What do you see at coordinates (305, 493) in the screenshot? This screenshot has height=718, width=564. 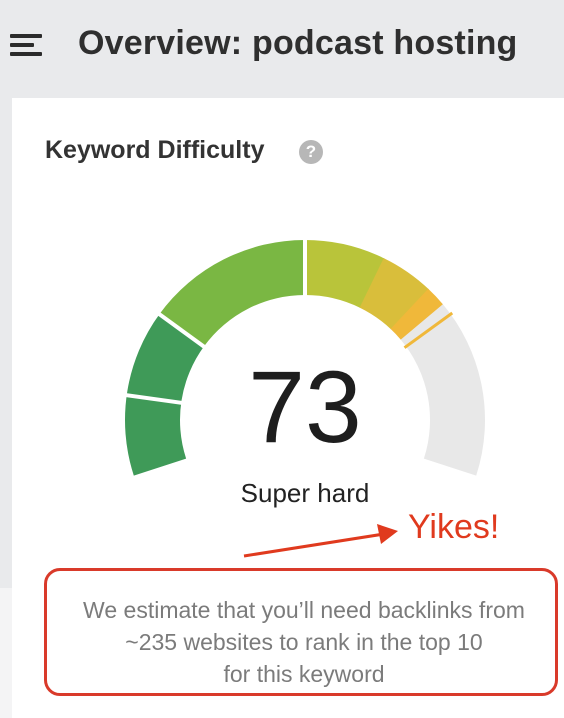 I see `difficulty-rating: Super hard` at bounding box center [305, 493].